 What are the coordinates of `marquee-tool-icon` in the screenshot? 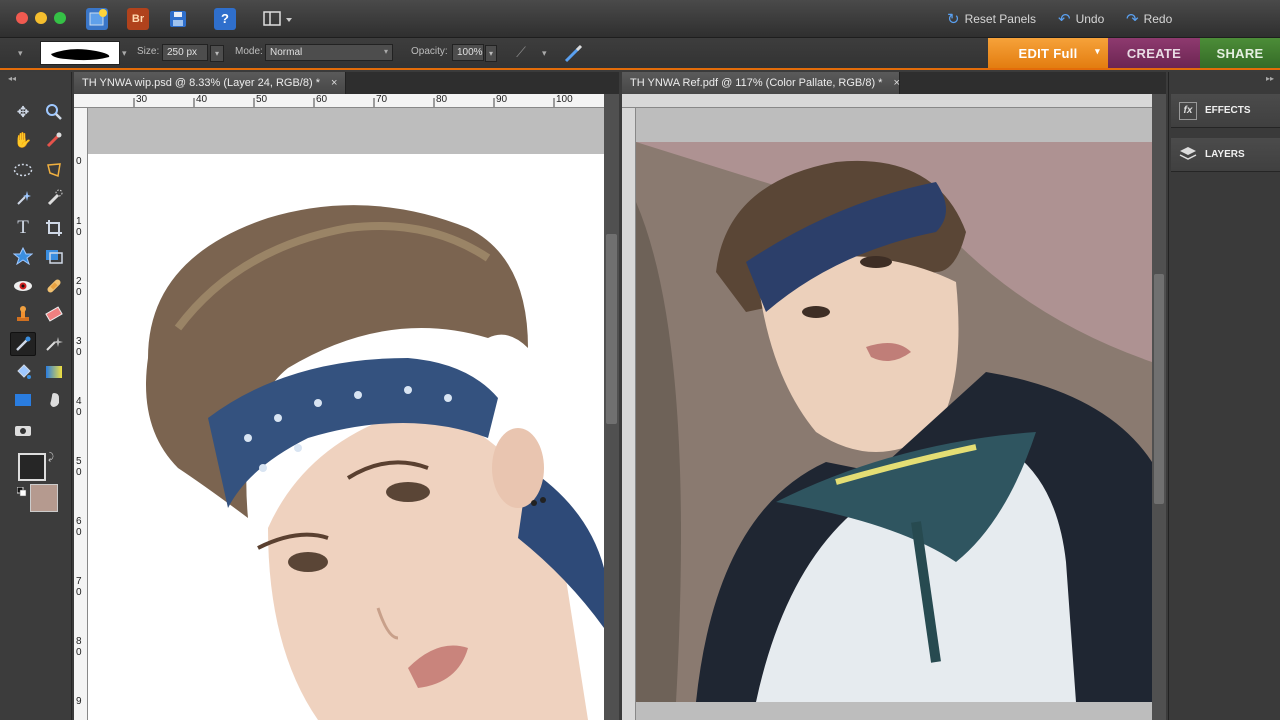 It's located at (23, 170).